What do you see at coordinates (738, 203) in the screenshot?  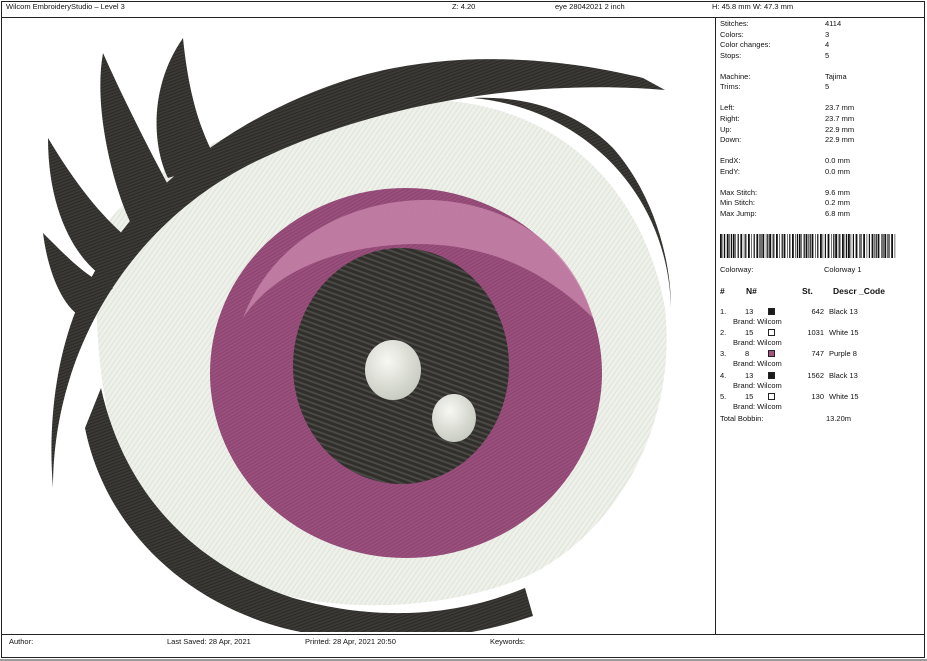 I see `stat-label: Min Stitch:` at bounding box center [738, 203].